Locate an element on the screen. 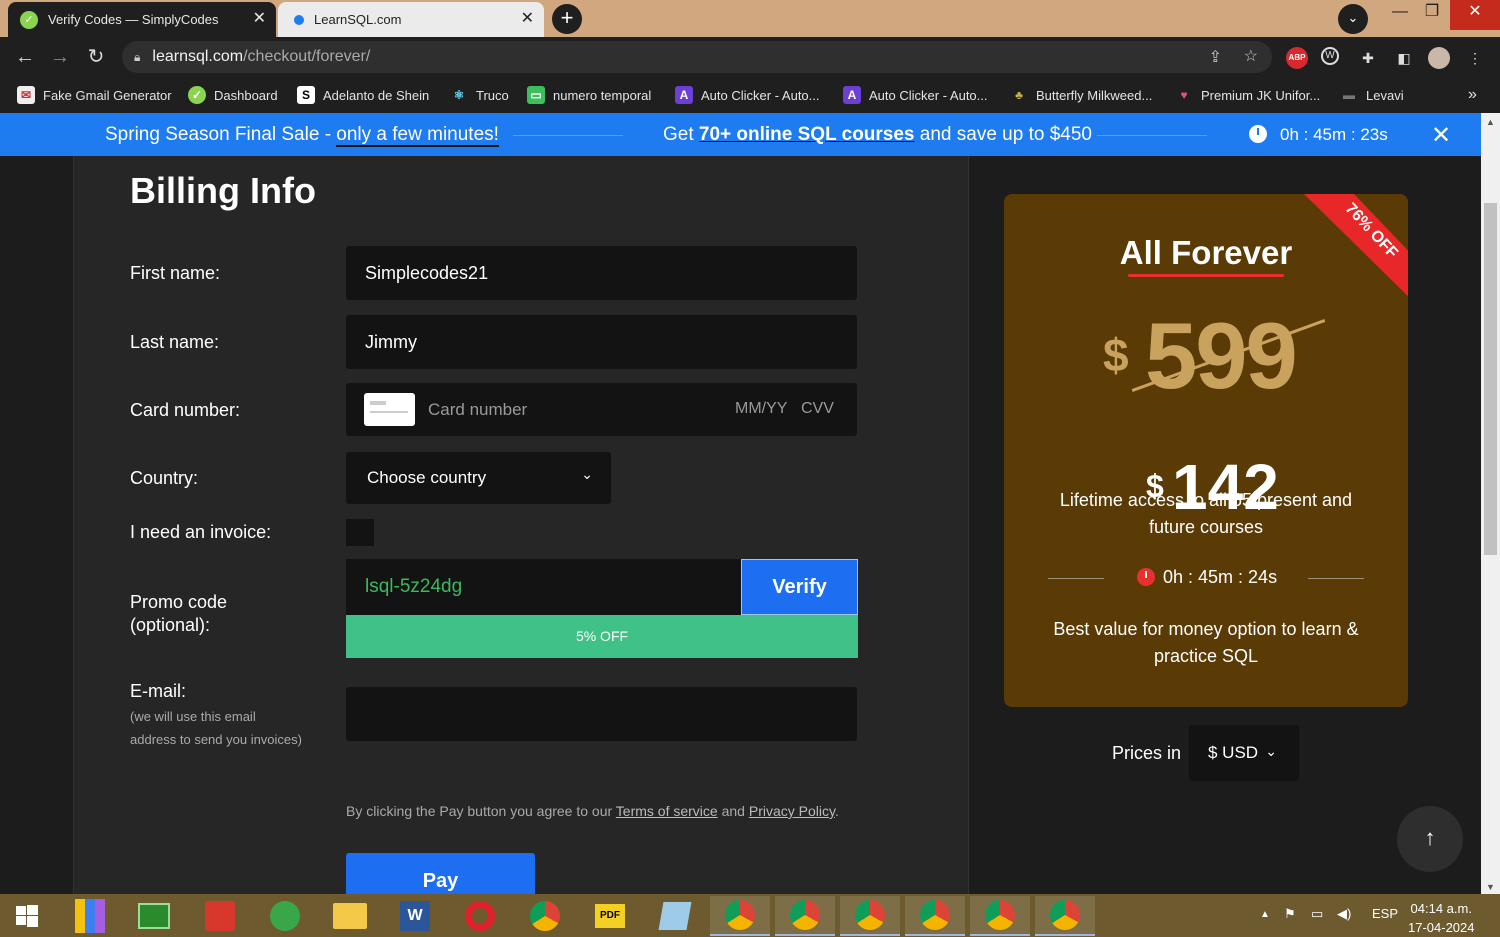  bookmark-levavi: ▬ Levavi is located at coordinates (1372, 95).